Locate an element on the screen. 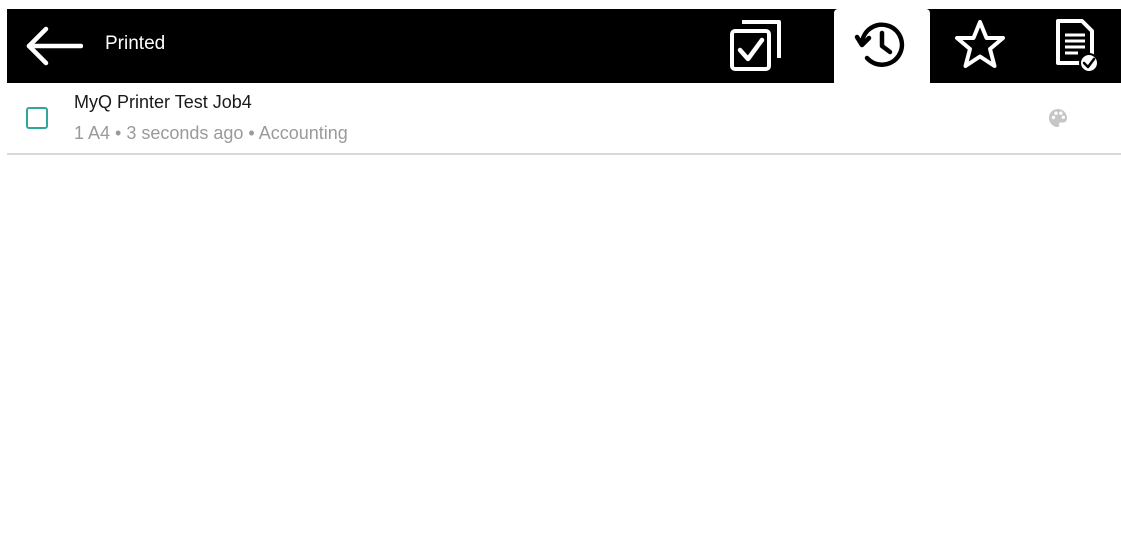  back-button is located at coordinates (54, 46).